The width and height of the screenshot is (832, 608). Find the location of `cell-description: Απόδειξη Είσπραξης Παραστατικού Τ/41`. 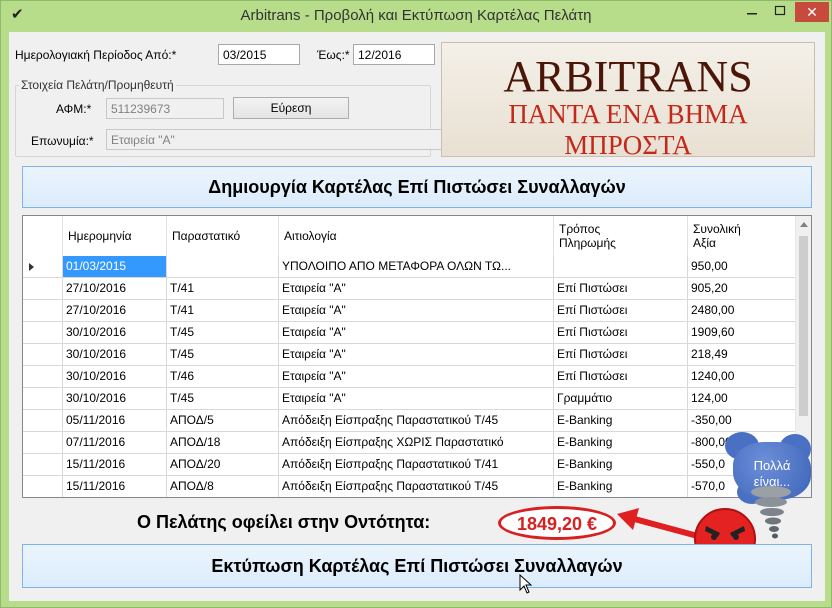

cell-description: Απόδειξη Είσπραξης Παραστατικού Τ/41 is located at coordinates (416, 465).